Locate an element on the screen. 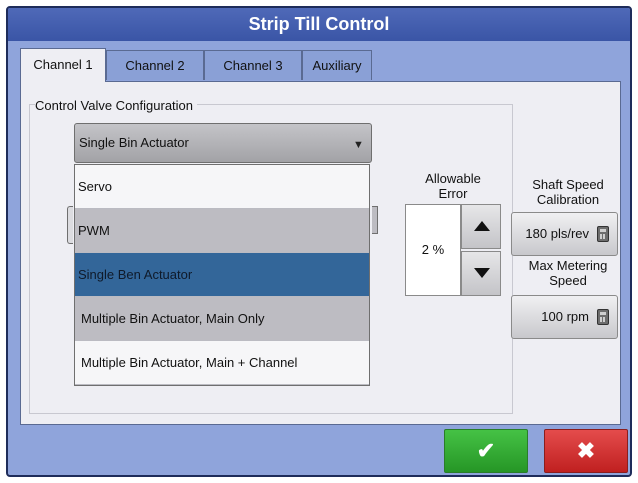  option-multiple-bin-main-channel: Multiple Bin Actuator, Main + Channel is located at coordinates (222, 363).